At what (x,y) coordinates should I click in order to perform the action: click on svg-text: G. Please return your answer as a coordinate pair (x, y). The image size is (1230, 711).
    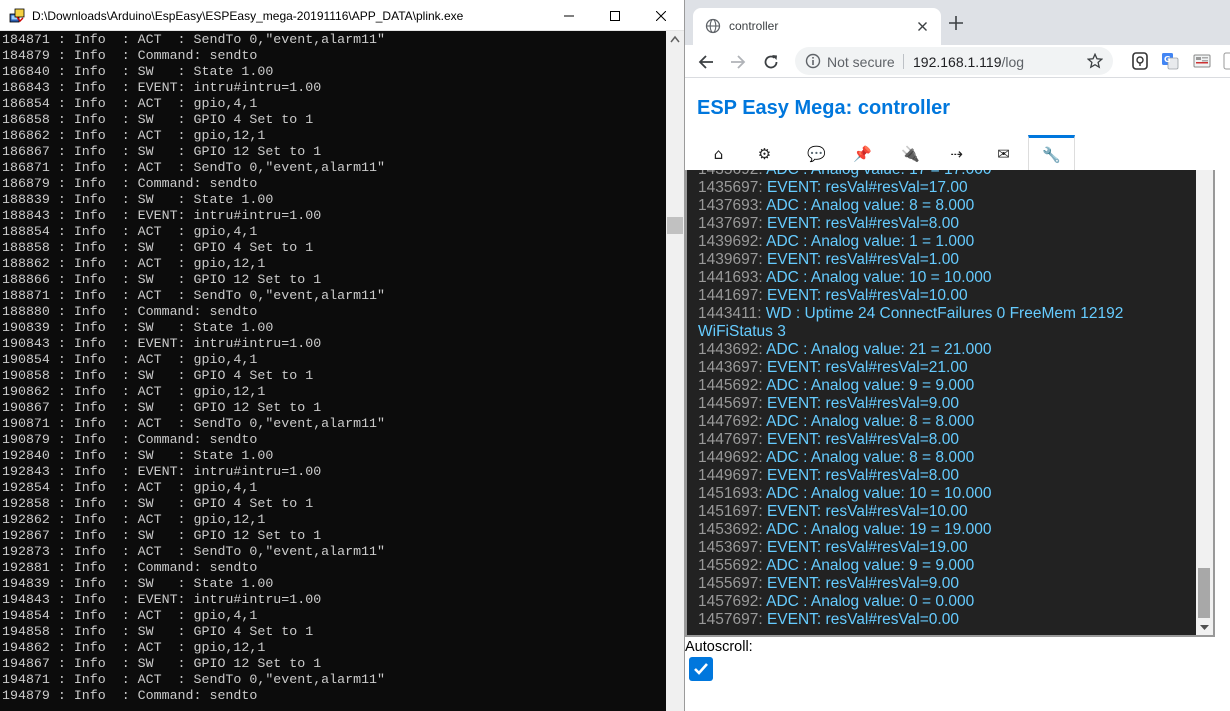
    Looking at the image, I should click on (1167, 59).